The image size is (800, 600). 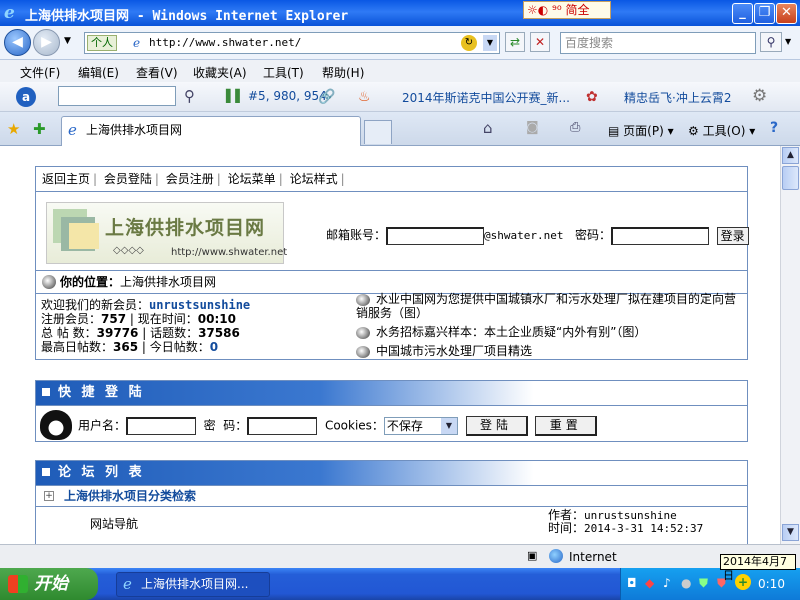 I want to click on login-button: 登录, so click(x=732, y=235).